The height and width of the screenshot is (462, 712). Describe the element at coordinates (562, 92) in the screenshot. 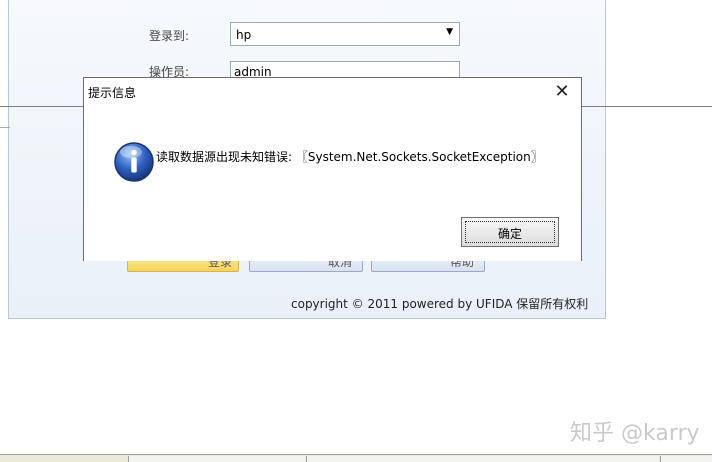

I see `close-icon: ✕` at that location.